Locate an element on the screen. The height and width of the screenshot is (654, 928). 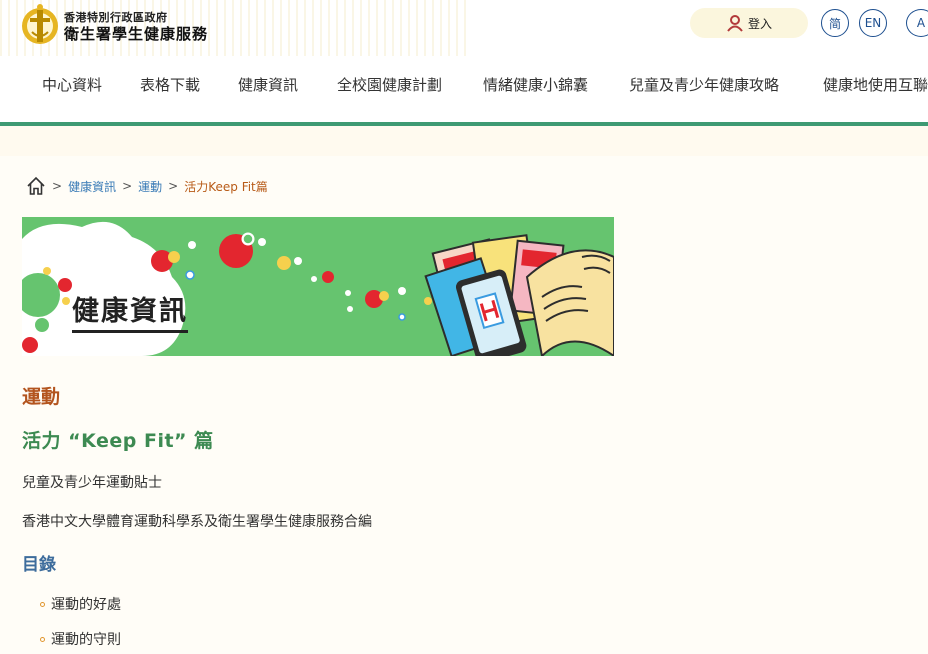
nav-emotional-health-tips: 情緒健康小錦囊 is located at coordinates (535, 84).